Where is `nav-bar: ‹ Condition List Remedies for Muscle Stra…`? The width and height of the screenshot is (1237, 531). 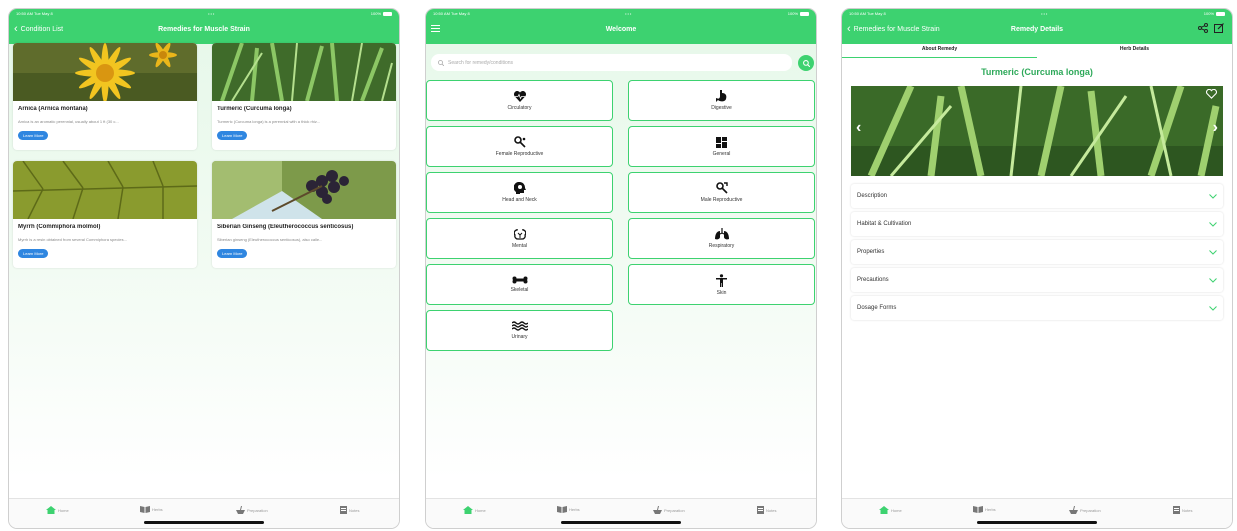 nav-bar: ‹ Condition List Remedies for Muscle Stra… is located at coordinates (204, 31).